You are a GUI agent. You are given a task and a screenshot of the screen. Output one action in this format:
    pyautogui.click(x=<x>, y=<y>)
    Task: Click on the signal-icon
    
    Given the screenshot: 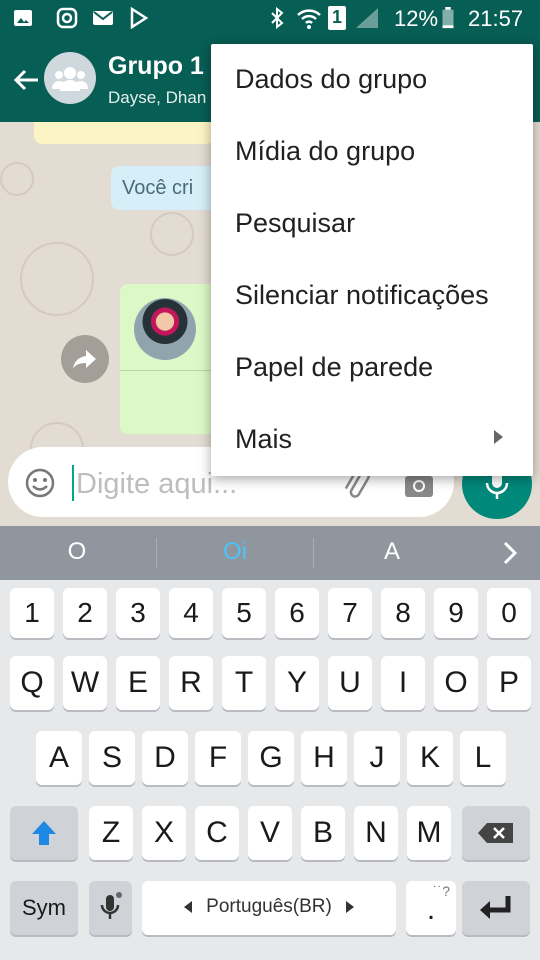 What is the action you would take?
    pyautogui.click(x=367, y=18)
    